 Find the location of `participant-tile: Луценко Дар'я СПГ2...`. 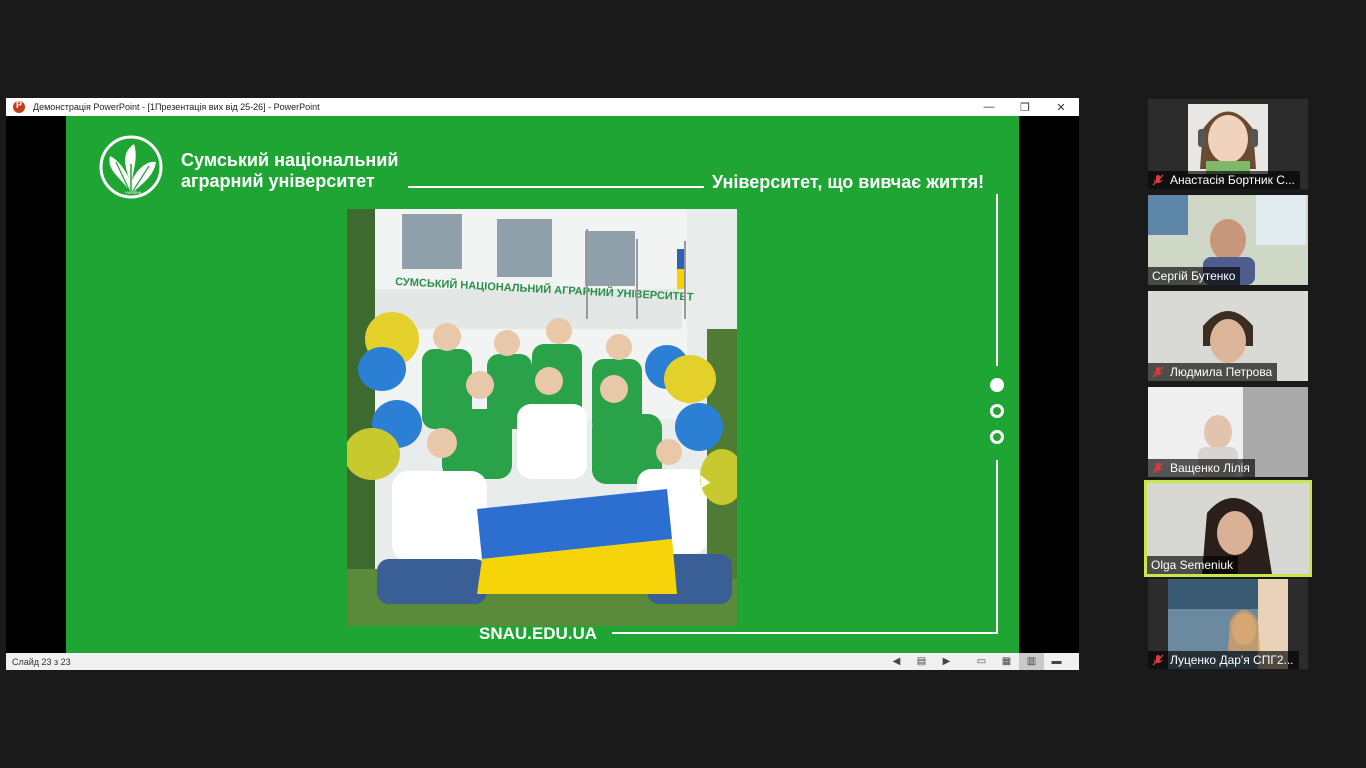

participant-tile: Луценко Дар'я СПГ2... is located at coordinates (1228, 624).